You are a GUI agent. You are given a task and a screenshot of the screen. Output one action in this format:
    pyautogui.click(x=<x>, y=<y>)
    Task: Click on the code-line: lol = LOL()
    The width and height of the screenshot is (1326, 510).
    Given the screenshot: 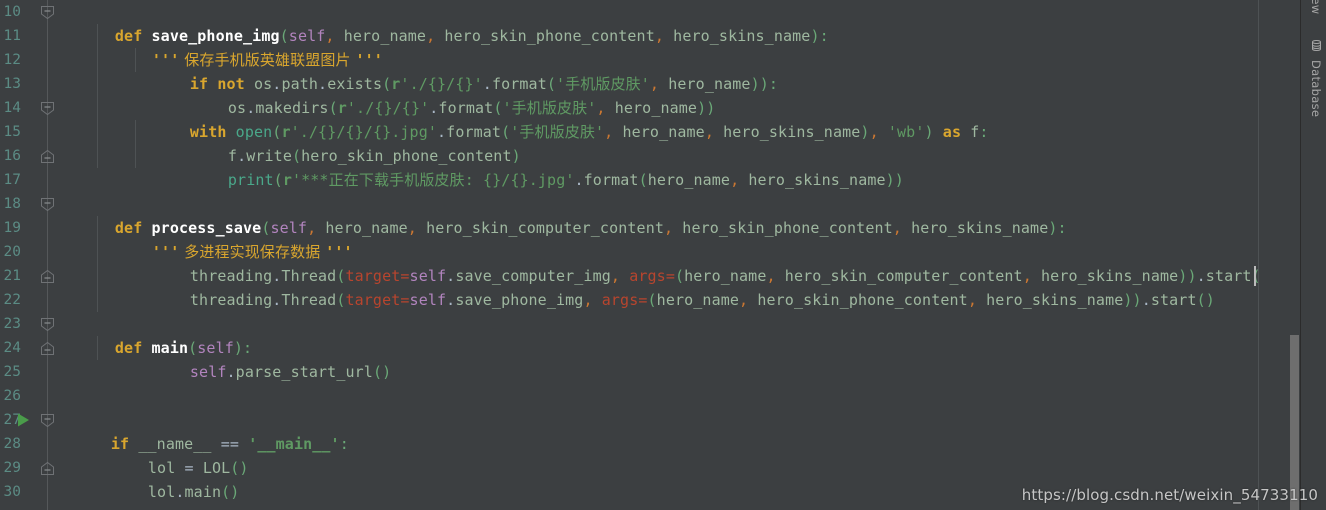 What is the action you would take?
    pyautogui.click(x=171, y=454)
    